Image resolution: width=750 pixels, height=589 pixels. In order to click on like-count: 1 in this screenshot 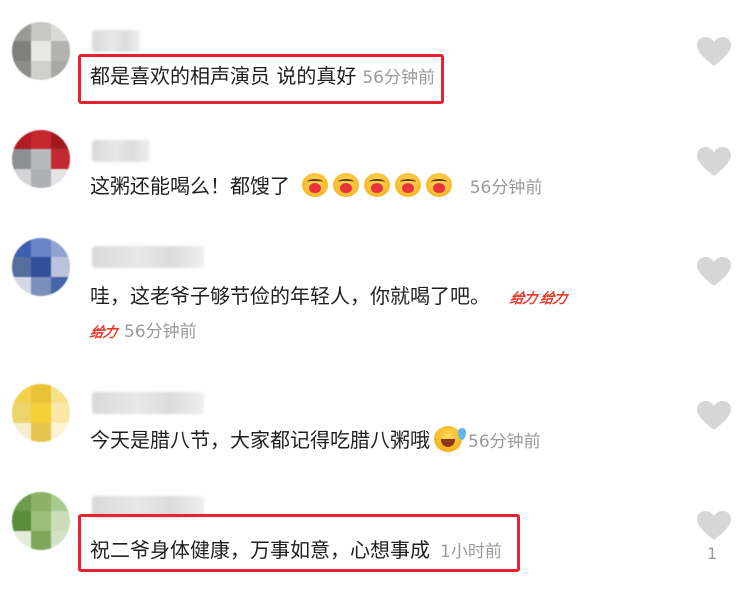, I will do `click(712, 553)`.